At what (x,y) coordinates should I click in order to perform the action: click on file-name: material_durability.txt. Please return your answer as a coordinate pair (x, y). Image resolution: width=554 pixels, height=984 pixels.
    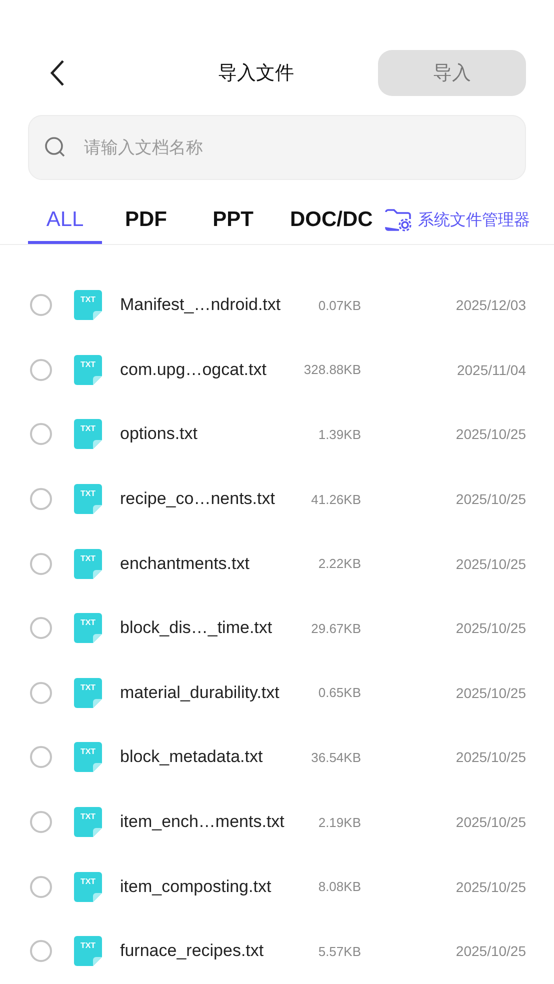
    Looking at the image, I should click on (199, 693).